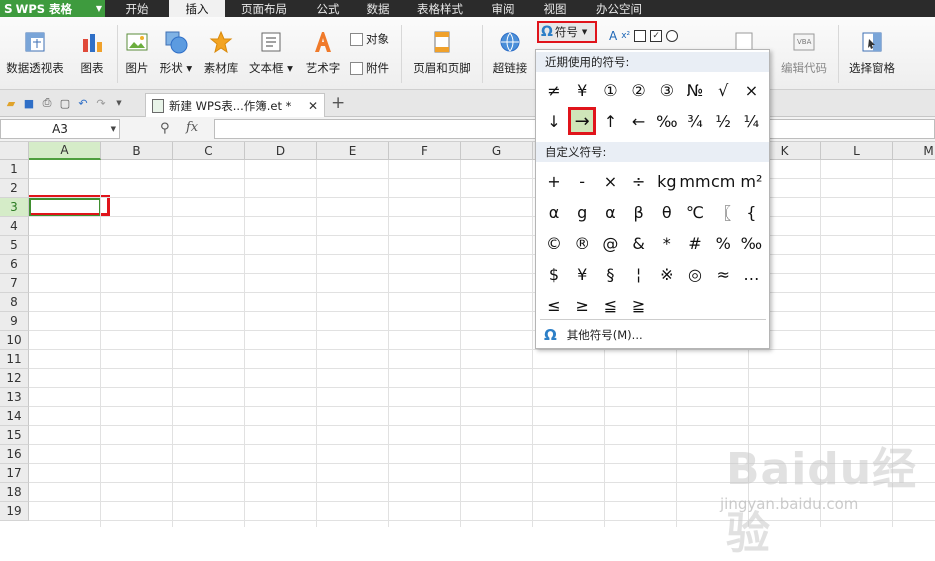 Image resolution: width=935 pixels, height=561 pixels. Describe the element at coordinates (639, 305) in the screenshot. I see `custom-symbol: ≧` at that location.